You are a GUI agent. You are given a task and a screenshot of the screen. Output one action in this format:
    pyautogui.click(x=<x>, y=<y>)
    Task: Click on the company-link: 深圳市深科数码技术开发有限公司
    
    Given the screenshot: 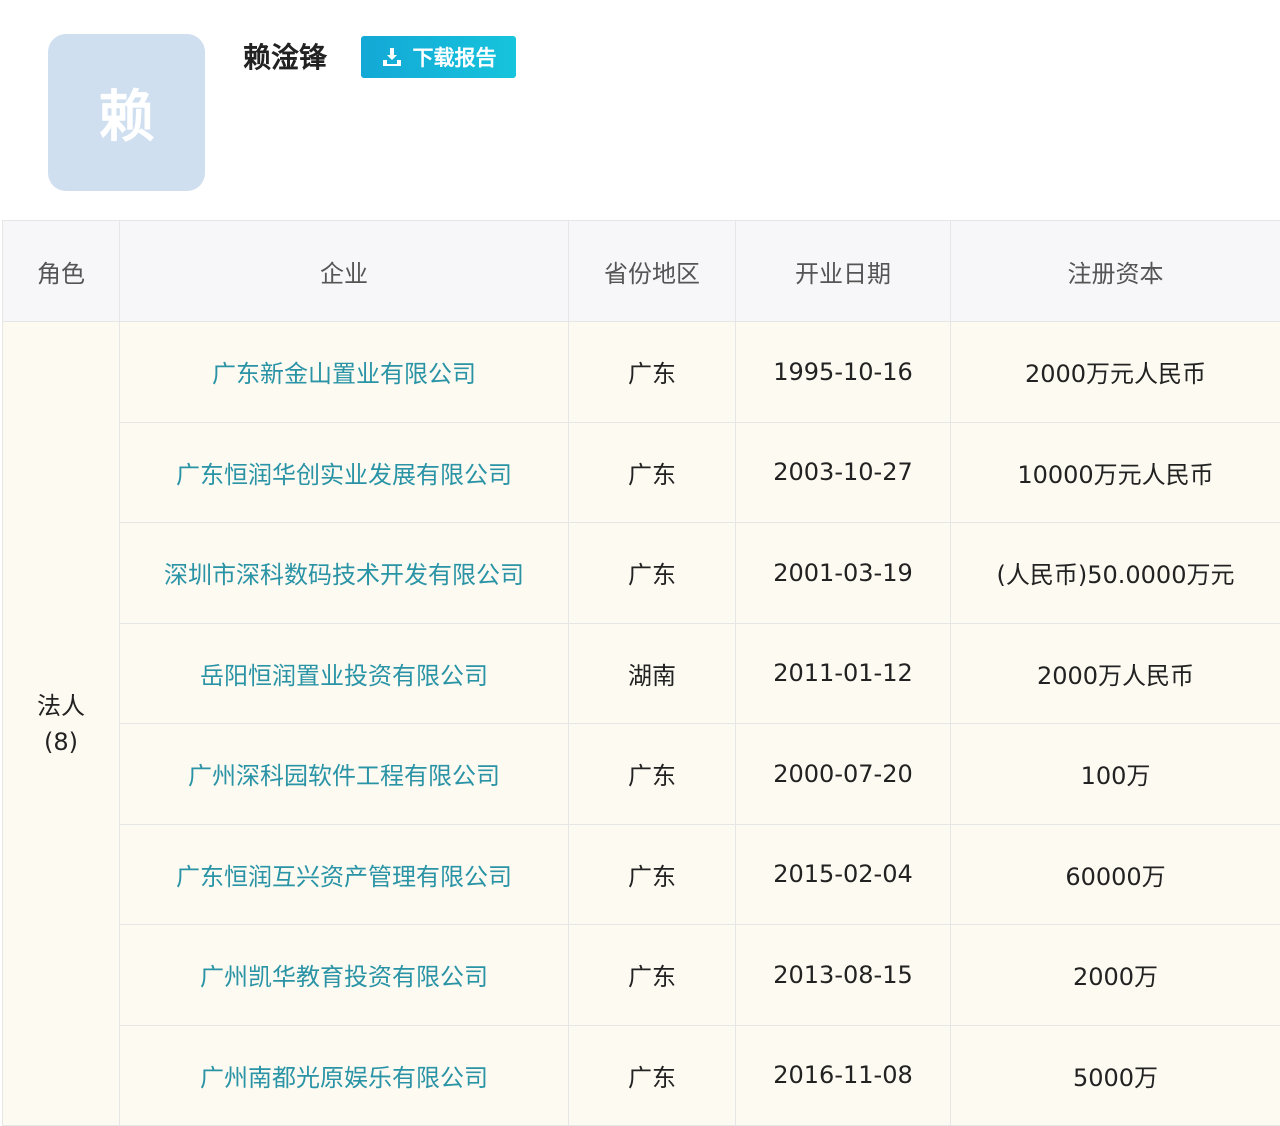 What is the action you would take?
    pyautogui.click(x=344, y=573)
    